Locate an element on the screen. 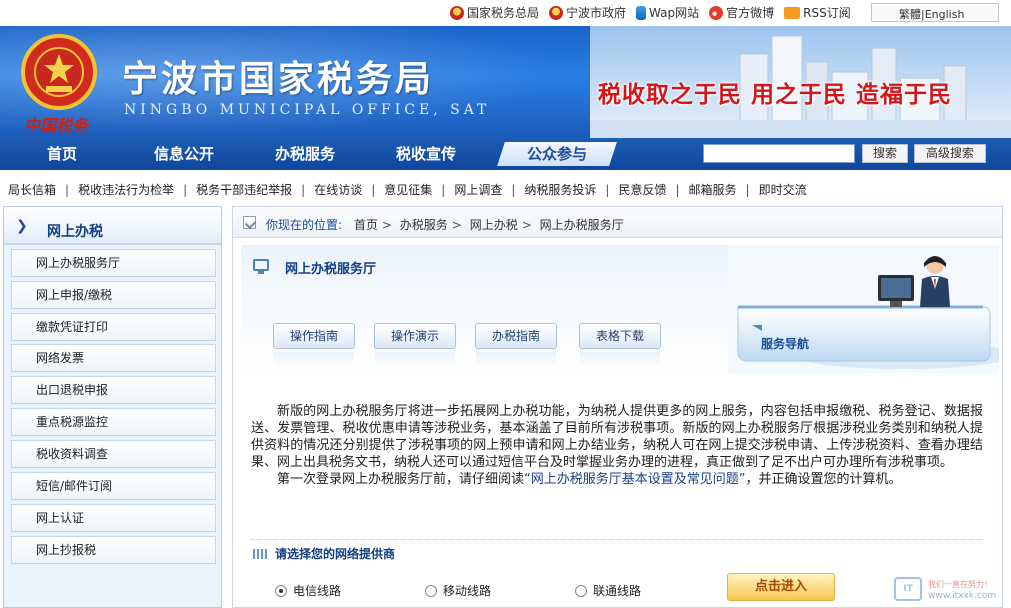  advanced-search-button: 高级搜索 is located at coordinates (950, 153).